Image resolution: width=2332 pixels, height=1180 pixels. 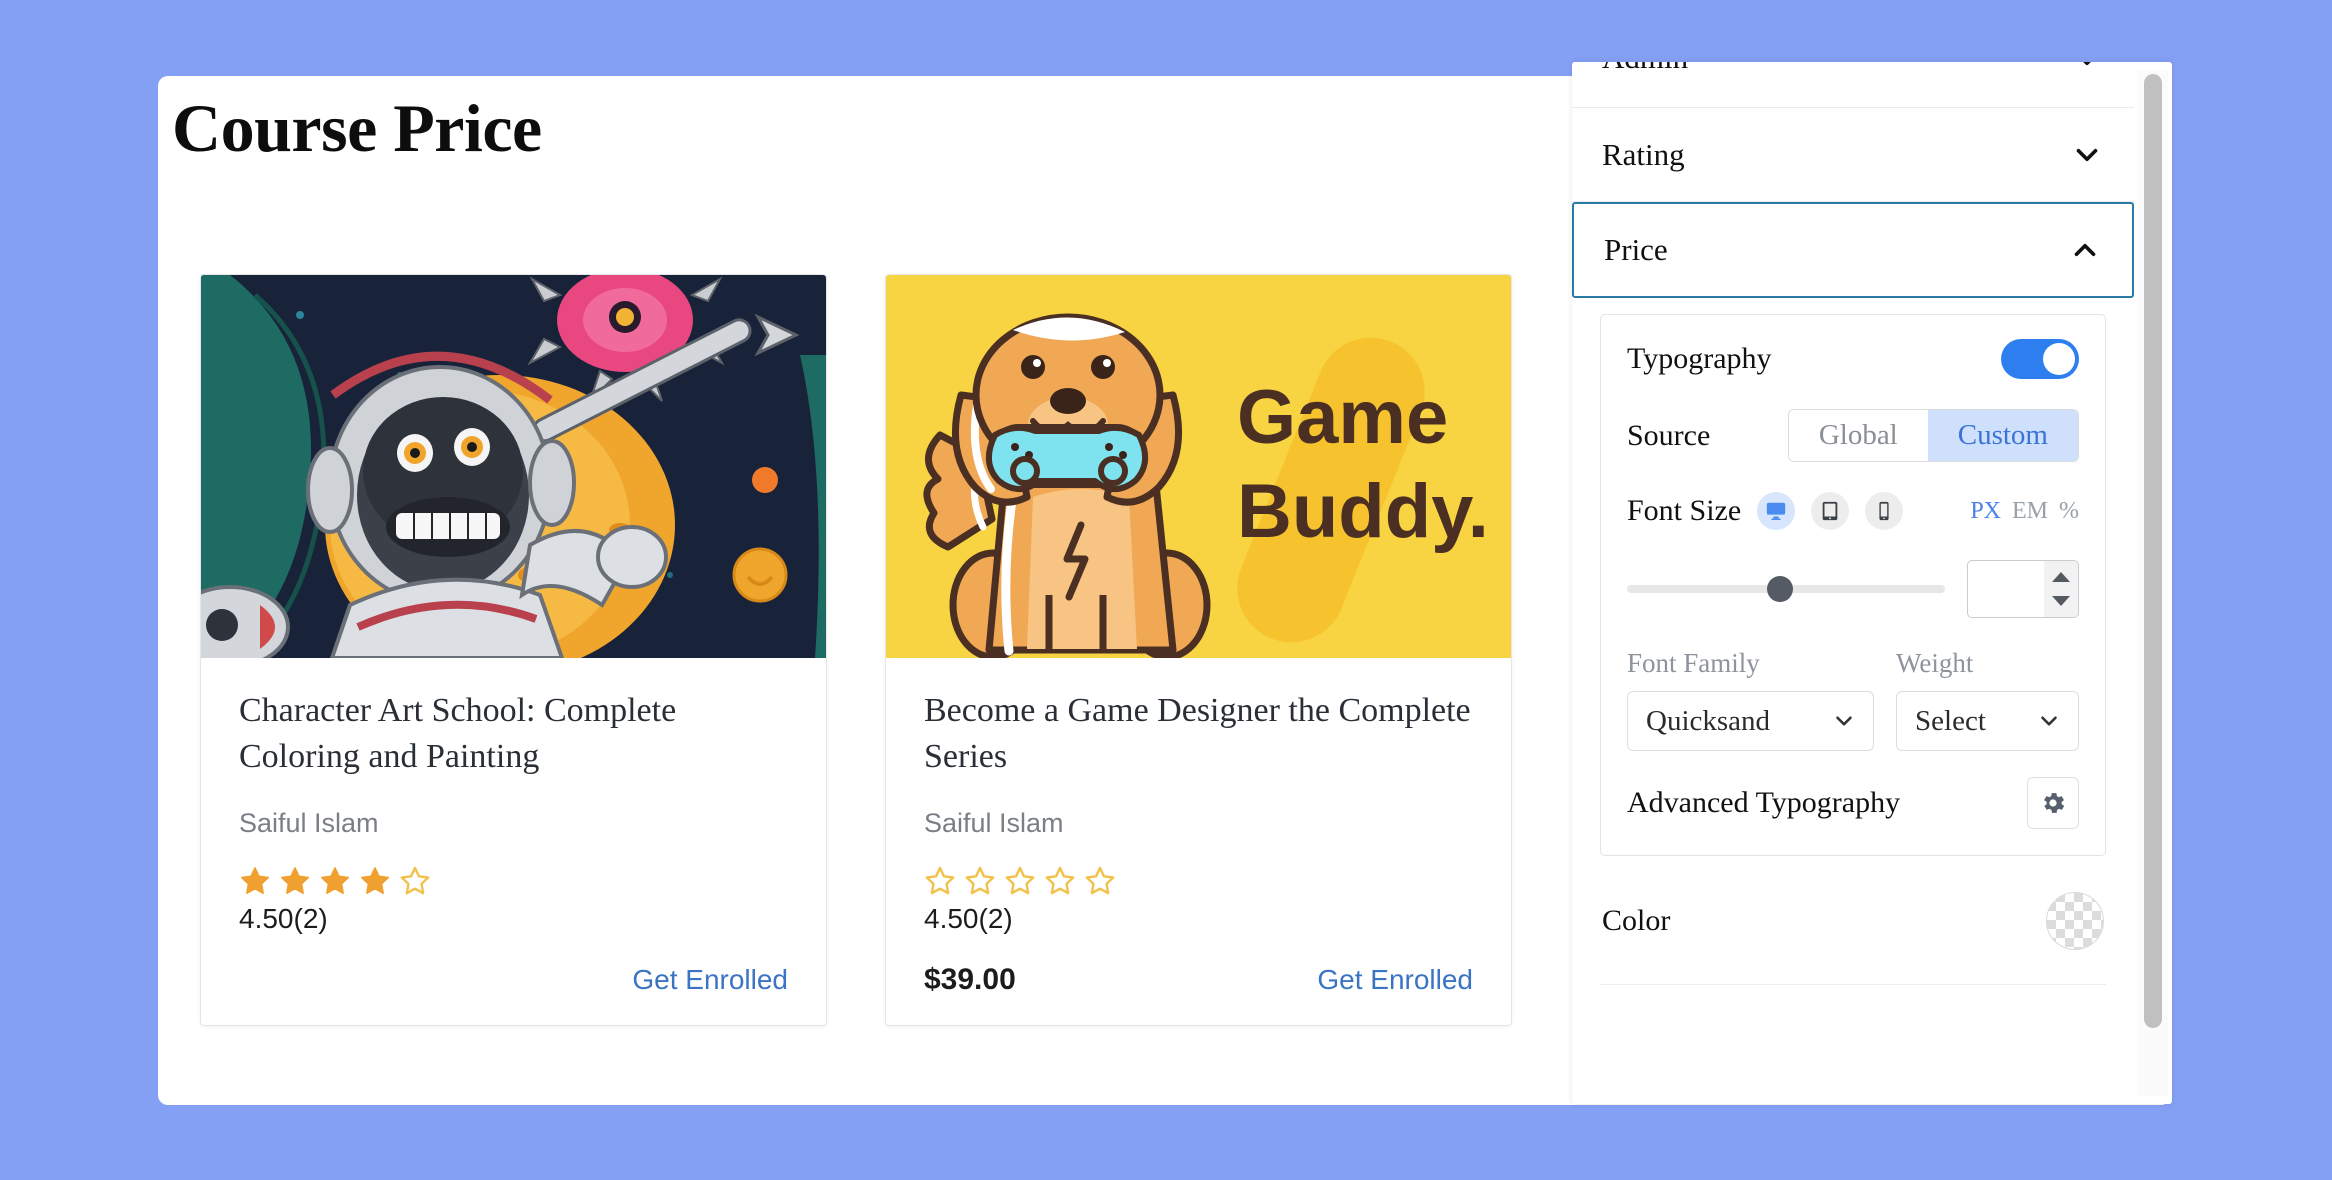 What do you see at coordinates (1198, 980) in the screenshot?
I see `course-card-footer: $39.00 Get Enrolled` at bounding box center [1198, 980].